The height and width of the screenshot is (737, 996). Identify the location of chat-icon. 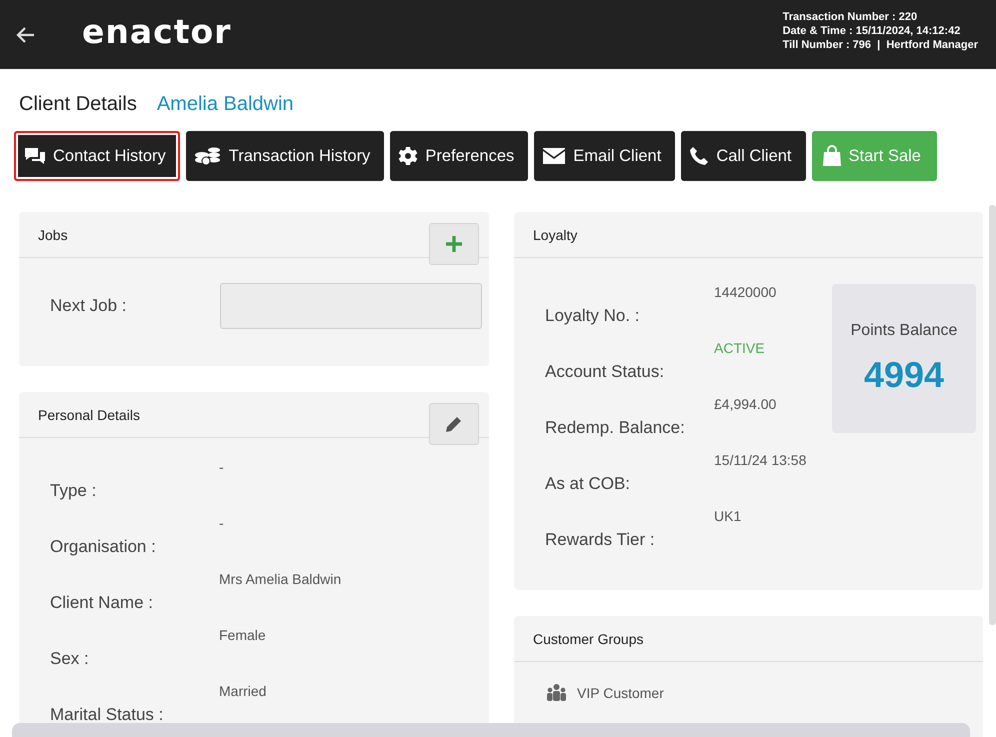
(35, 156).